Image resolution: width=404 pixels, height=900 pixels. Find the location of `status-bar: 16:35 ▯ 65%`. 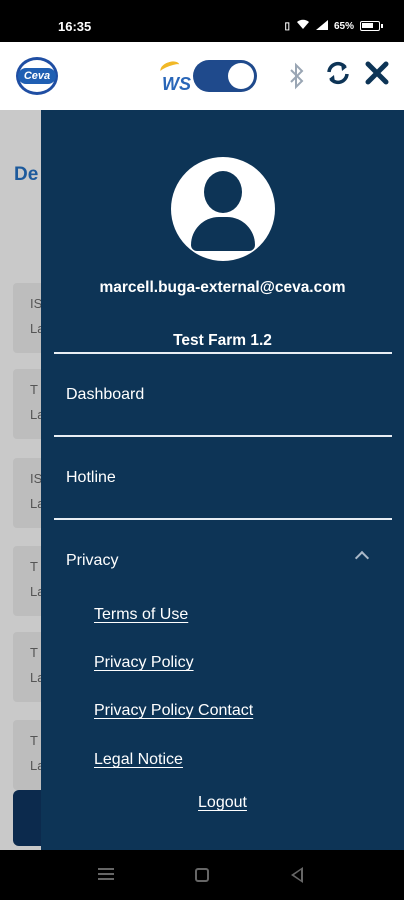

status-bar: 16:35 ▯ 65% is located at coordinates (202, 21).